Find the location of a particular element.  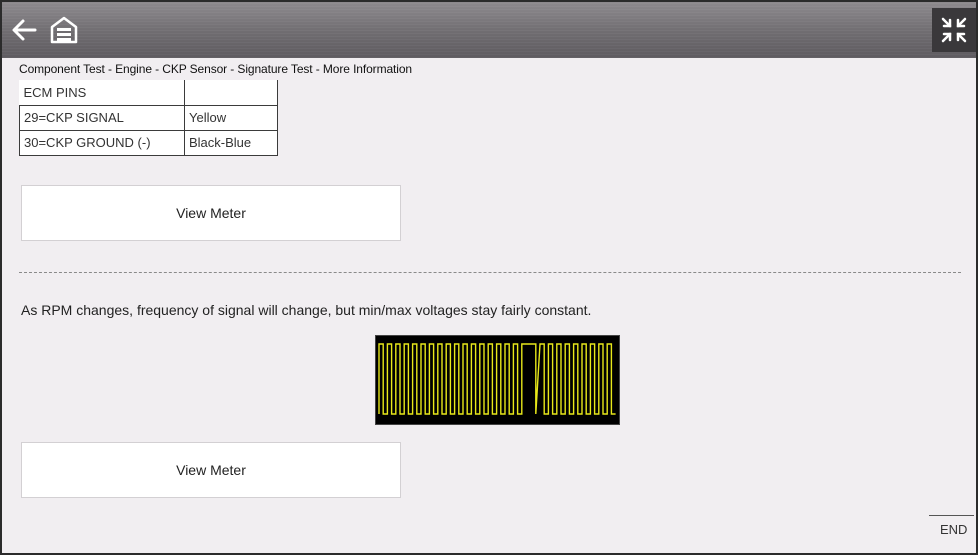

waveform-trace is located at coordinates (497, 379).